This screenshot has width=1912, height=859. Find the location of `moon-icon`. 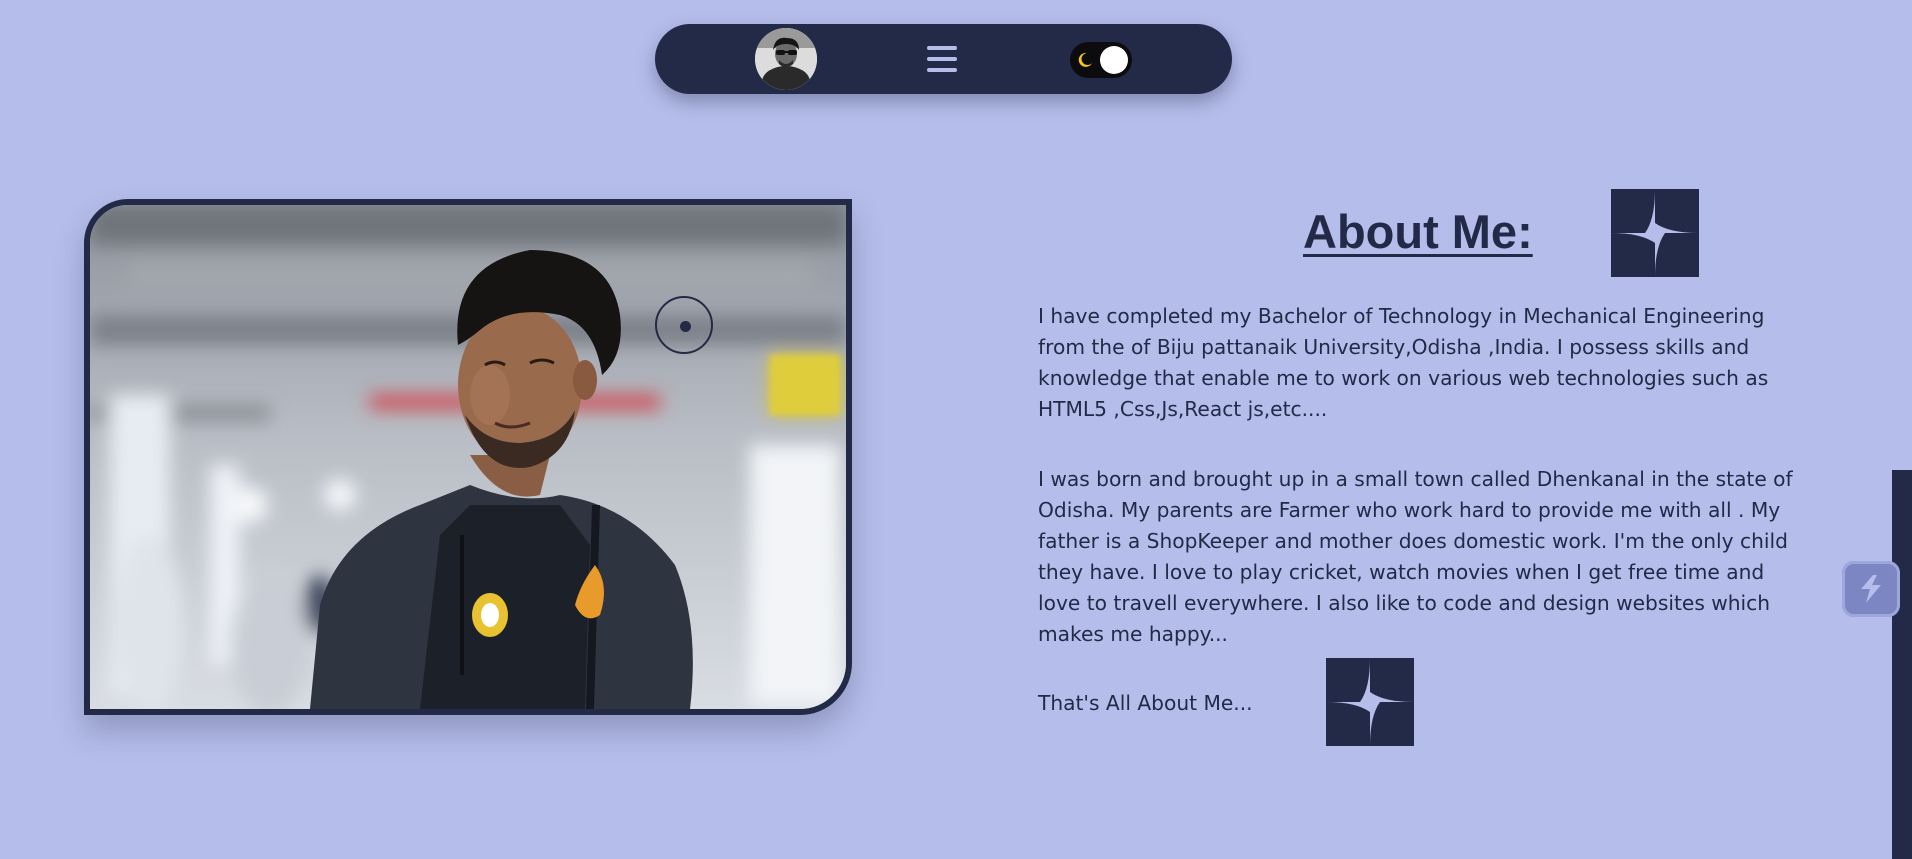

moon-icon is located at coordinates (1085, 62).